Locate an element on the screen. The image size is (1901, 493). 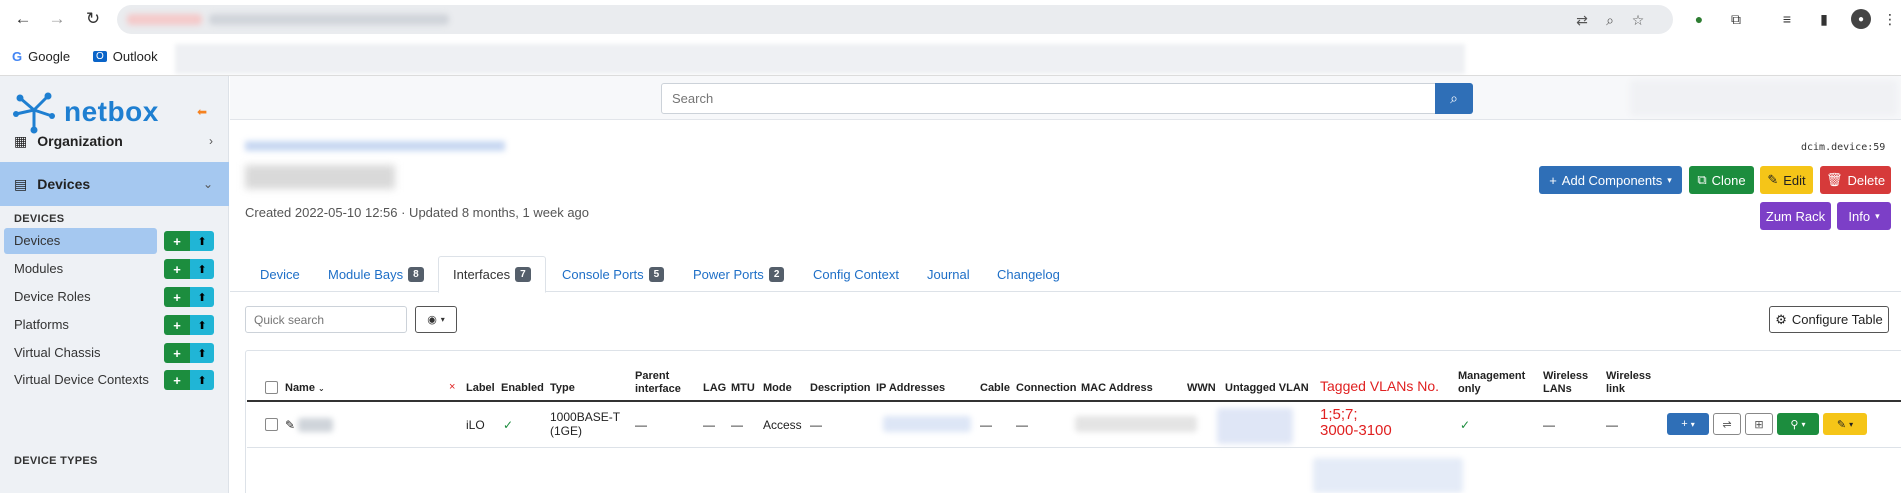
button-label: Zum Rack is located at coordinates (1795, 216).